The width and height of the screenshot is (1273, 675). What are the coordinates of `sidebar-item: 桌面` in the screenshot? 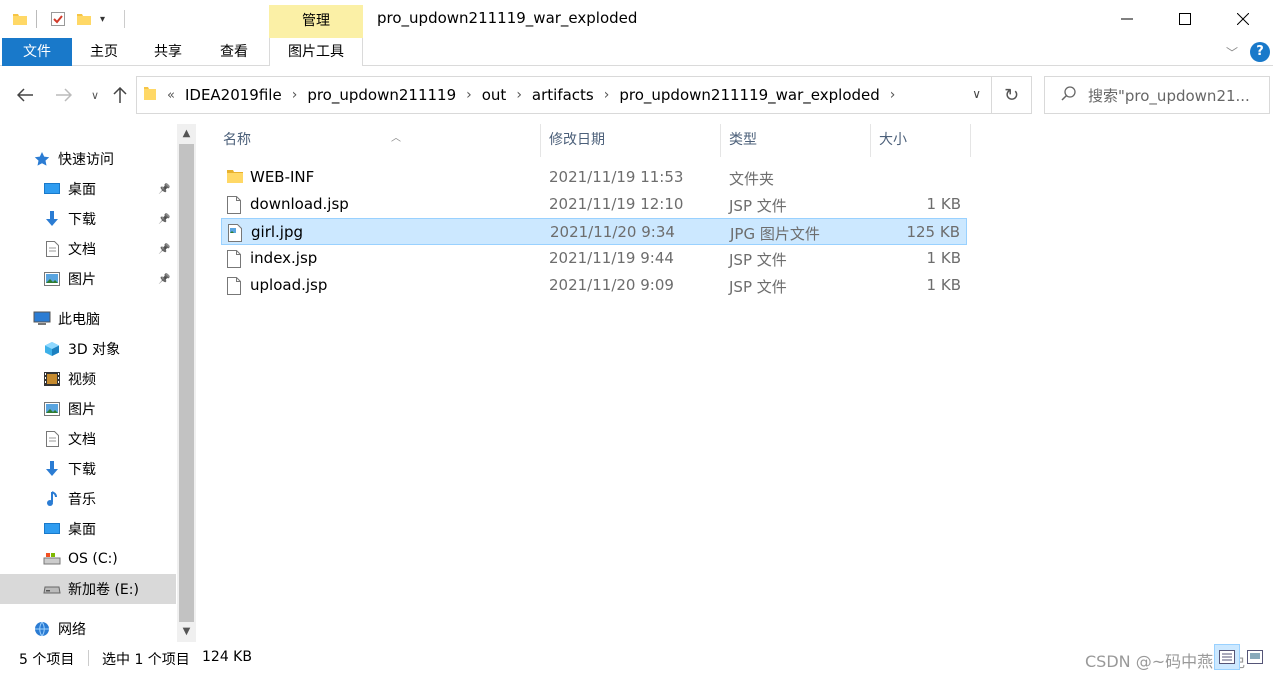 It's located at (88, 529).